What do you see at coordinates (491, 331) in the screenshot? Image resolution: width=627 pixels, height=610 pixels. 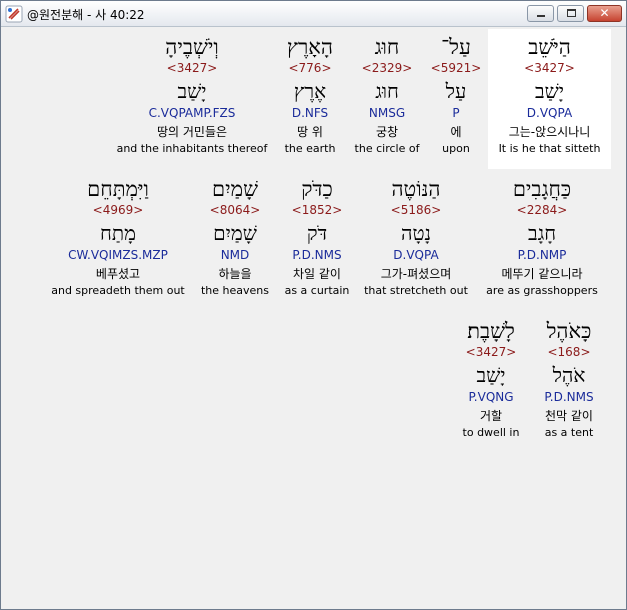 I see `hebrew-word: לָשָׁבֶת׃` at bounding box center [491, 331].